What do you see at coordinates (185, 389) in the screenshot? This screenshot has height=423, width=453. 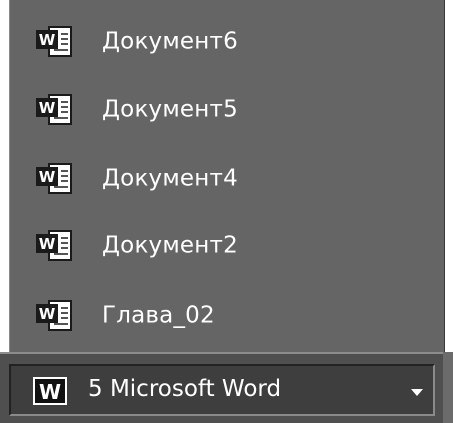 I see `taskbar-group-label: 5 Microsoft Word` at bounding box center [185, 389].